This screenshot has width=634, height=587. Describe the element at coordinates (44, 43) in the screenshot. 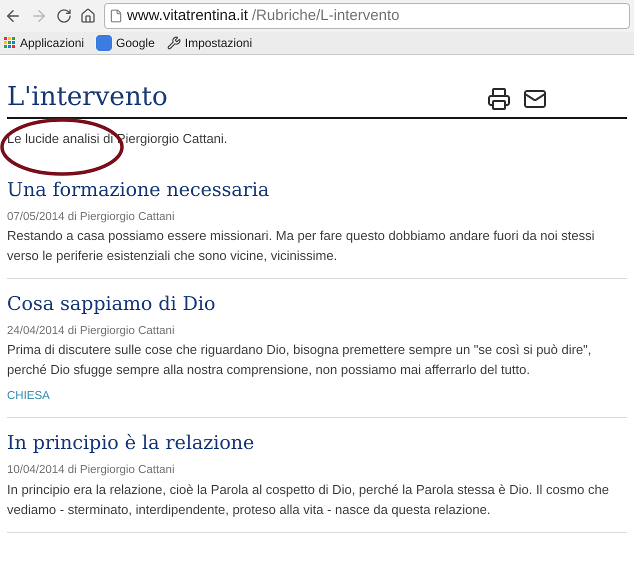

I see `bookmark-item: Applicazioni` at that location.